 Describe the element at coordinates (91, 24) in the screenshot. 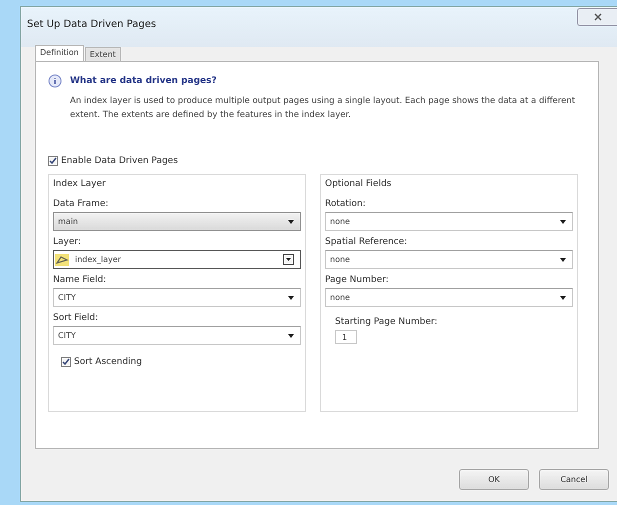

I see `window-title: Set Up Data Driven Pages` at that location.